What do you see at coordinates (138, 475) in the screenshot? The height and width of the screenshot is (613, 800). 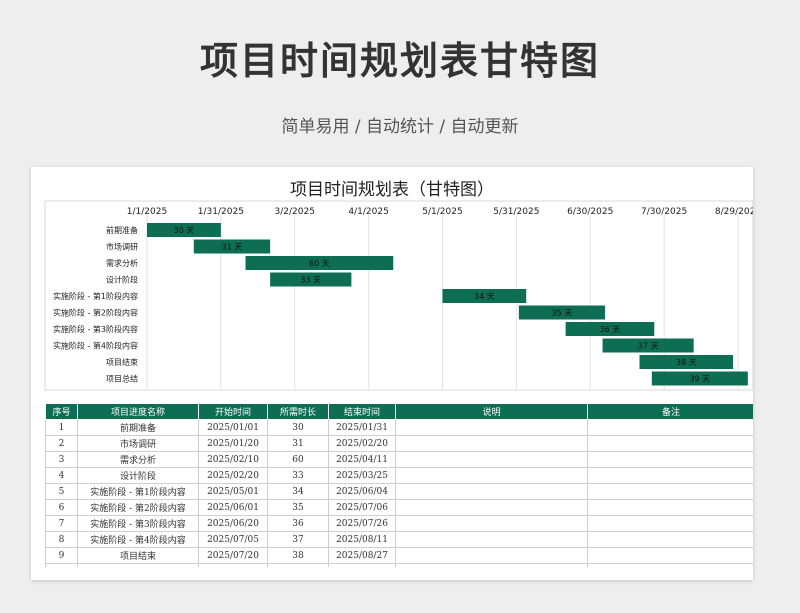 I see `table-cell: 设计阶段` at bounding box center [138, 475].